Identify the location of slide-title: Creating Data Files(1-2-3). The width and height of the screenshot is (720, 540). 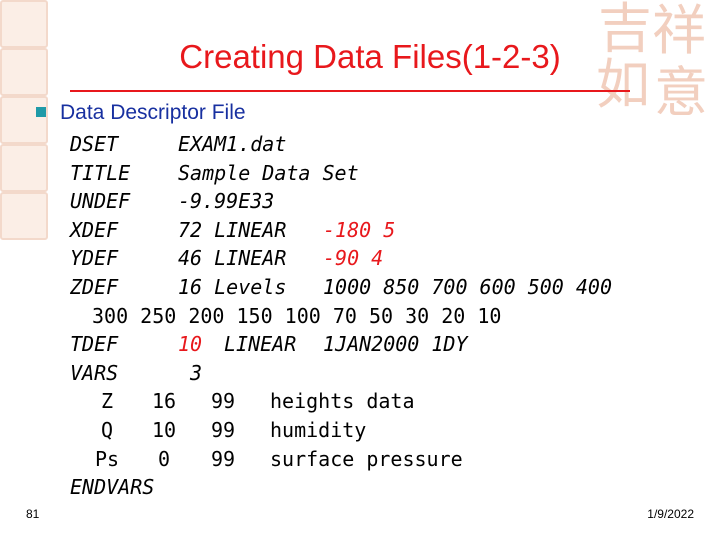
(370, 56).